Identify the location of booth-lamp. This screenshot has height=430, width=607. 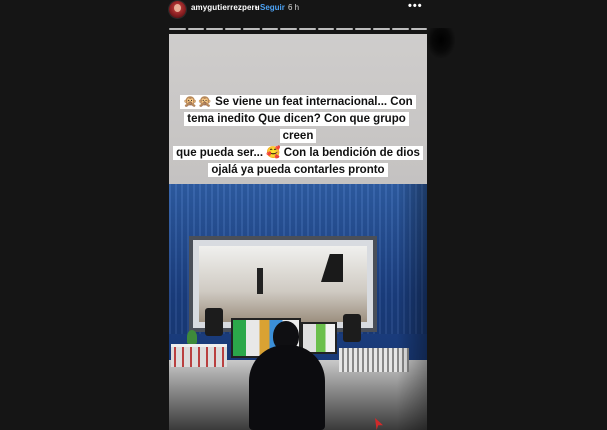
(332, 268).